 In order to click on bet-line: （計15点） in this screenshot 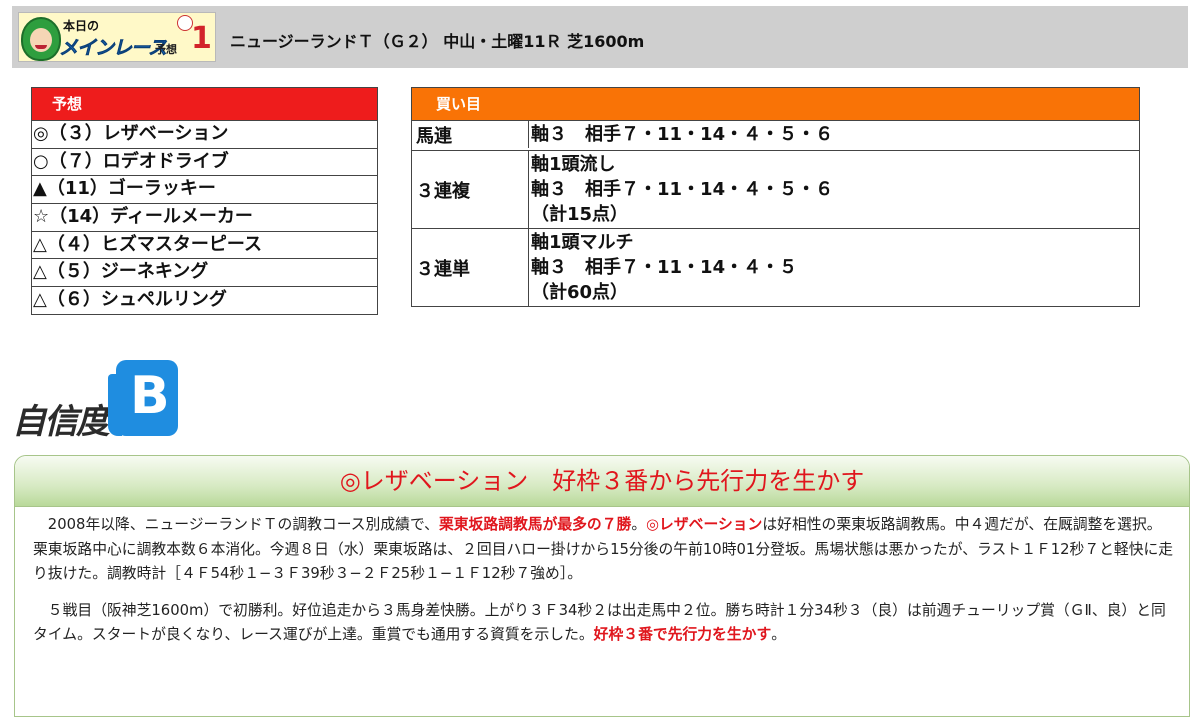, I will do `click(580, 214)`.